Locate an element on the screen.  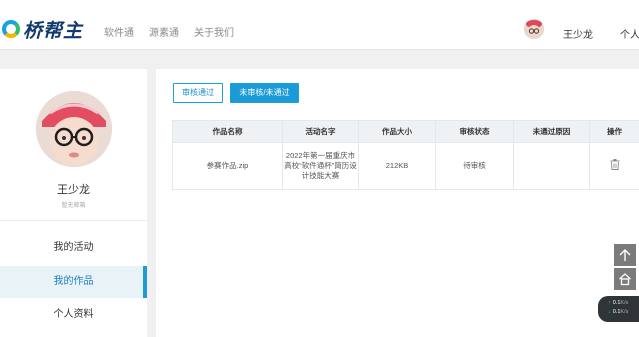
col-header-size: 作品大小 is located at coordinates (397, 131).